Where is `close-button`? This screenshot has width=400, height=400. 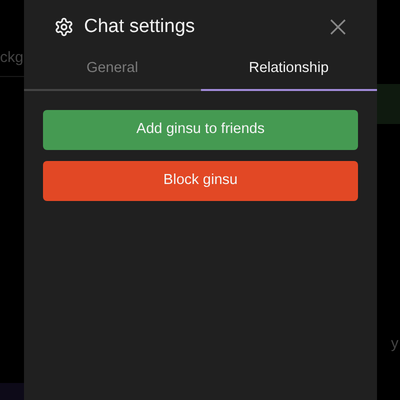
close-button is located at coordinates (338, 27).